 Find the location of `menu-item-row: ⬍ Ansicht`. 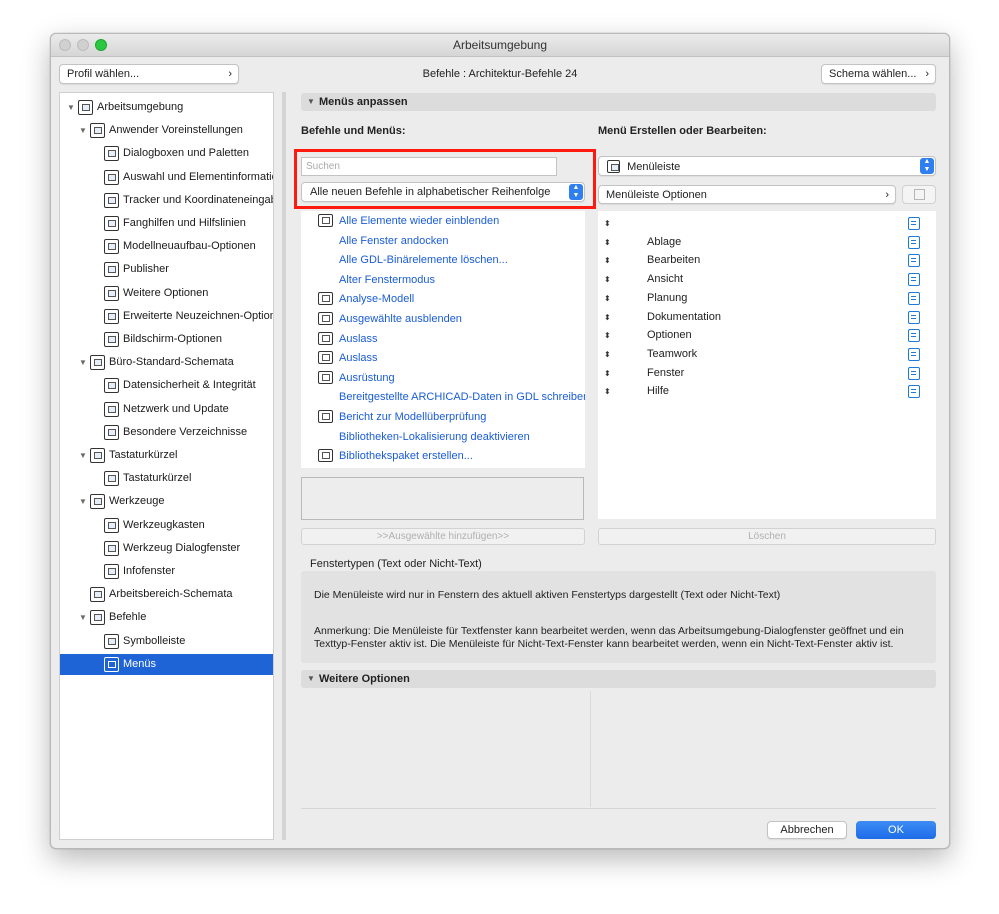

menu-item-row: ⬍ Ansicht is located at coordinates (767, 279).